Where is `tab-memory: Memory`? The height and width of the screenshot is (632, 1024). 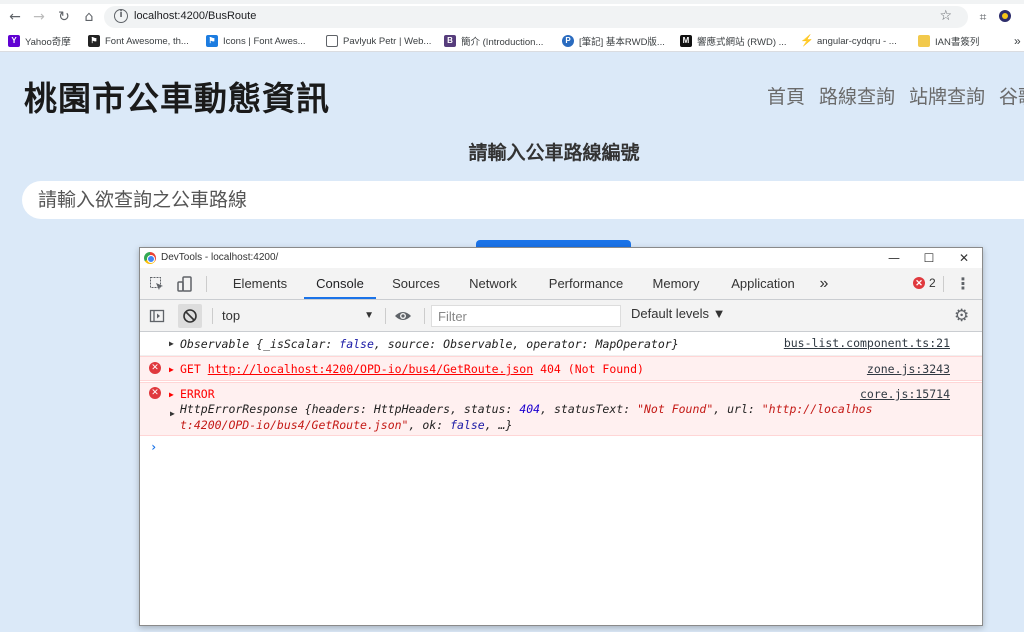 tab-memory: Memory is located at coordinates (676, 283).